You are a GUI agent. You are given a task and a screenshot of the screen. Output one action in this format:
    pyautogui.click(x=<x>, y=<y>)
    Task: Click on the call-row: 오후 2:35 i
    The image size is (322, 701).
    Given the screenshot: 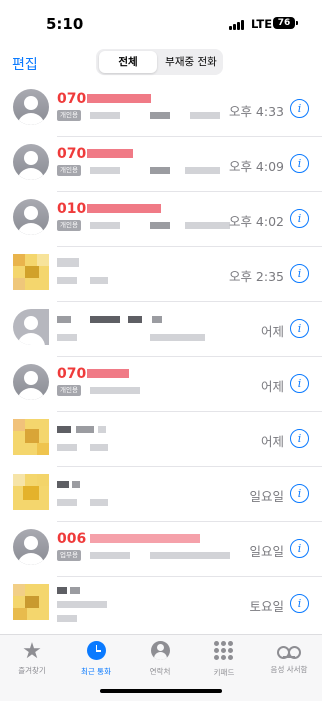 What is the action you would take?
    pyautogui.click(x=161, y=273)
    